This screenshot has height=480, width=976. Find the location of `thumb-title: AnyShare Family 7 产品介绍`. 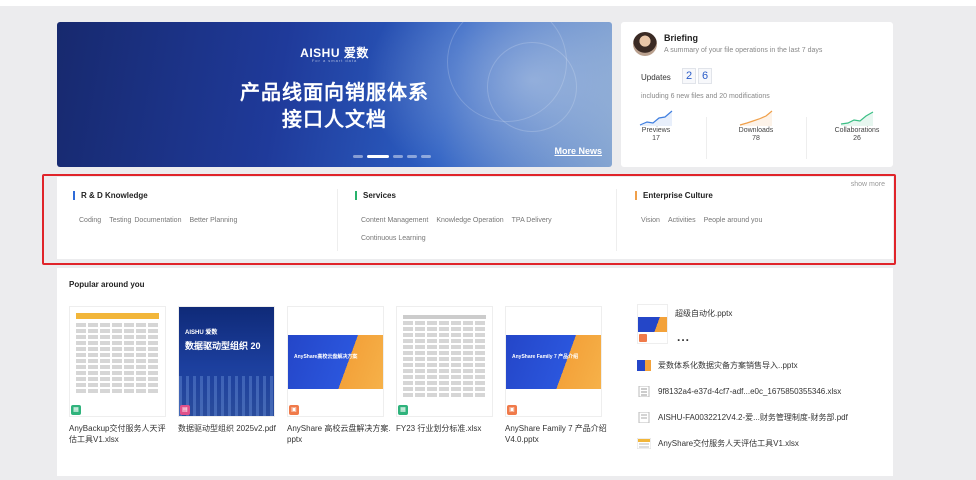

thumb-title: AnyShare Family 7 产品介绍 is located at coordinates (545, 357).